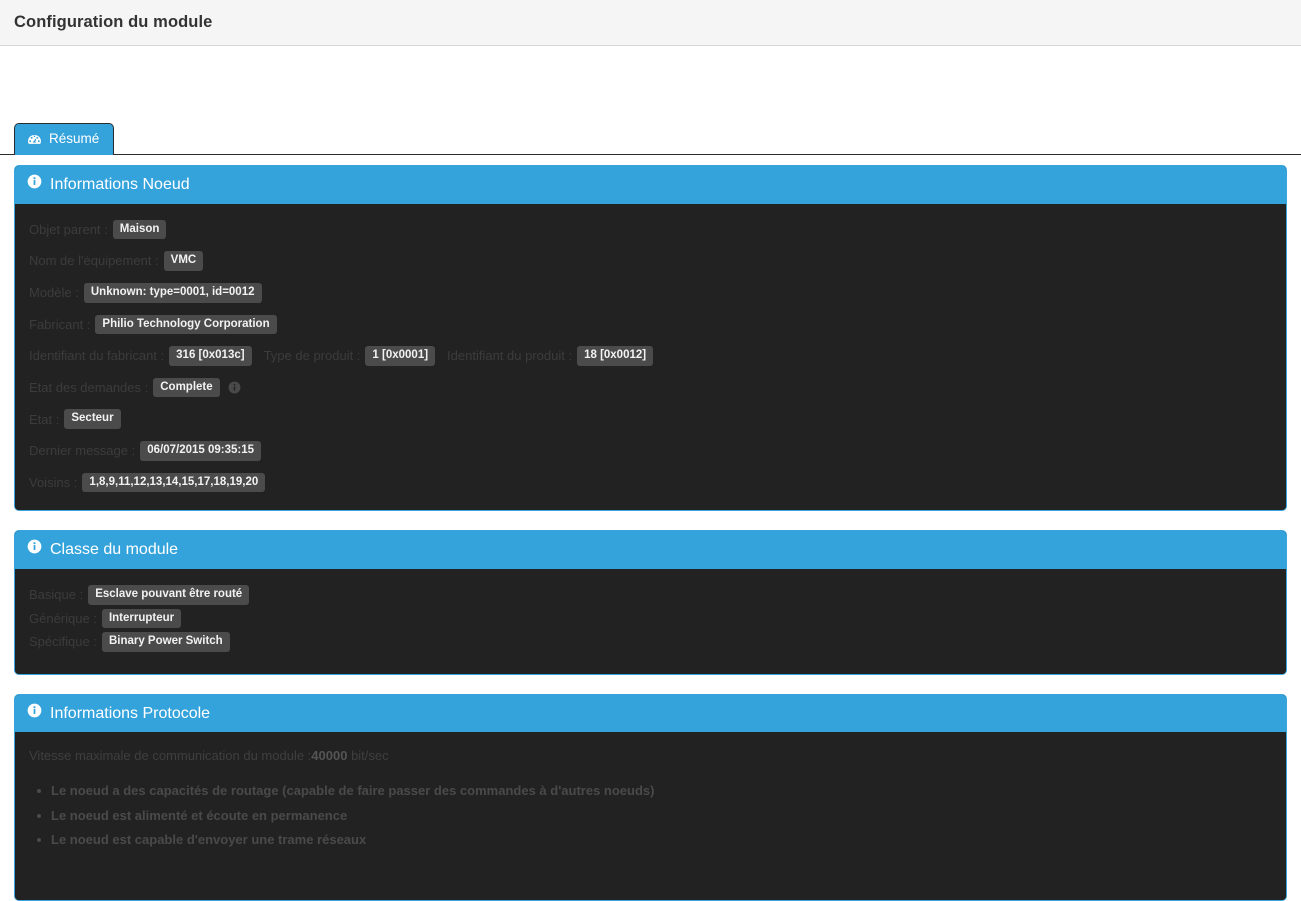 Image resolution: width=1301 pixels, height=901 pixels. What do you see at coordinates (650, 292) in the screenshot?
I see `row-modele: Modèle : Unknown: type=0001, id=0012` at bounding box center [650, 292].